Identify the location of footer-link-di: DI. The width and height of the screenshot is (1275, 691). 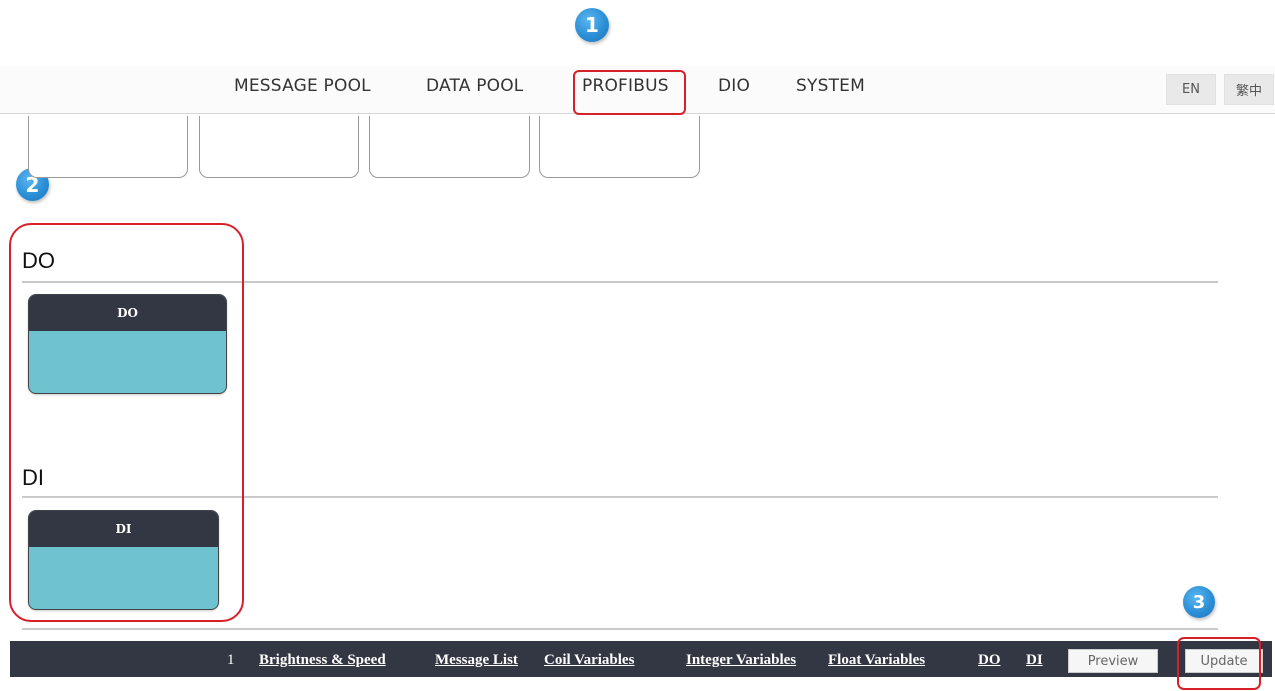
(1034, 660).